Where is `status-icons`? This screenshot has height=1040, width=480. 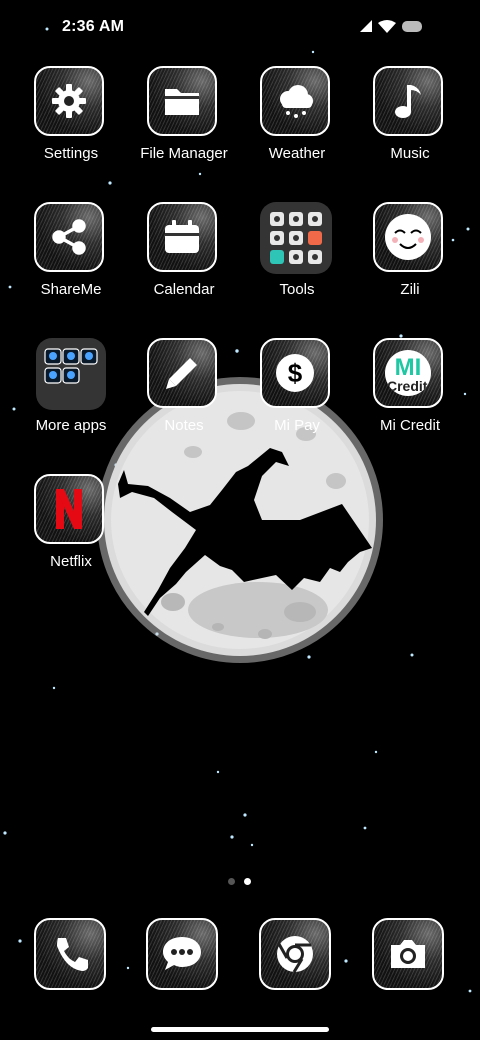 status-icons is located at coordinates (391, 26).